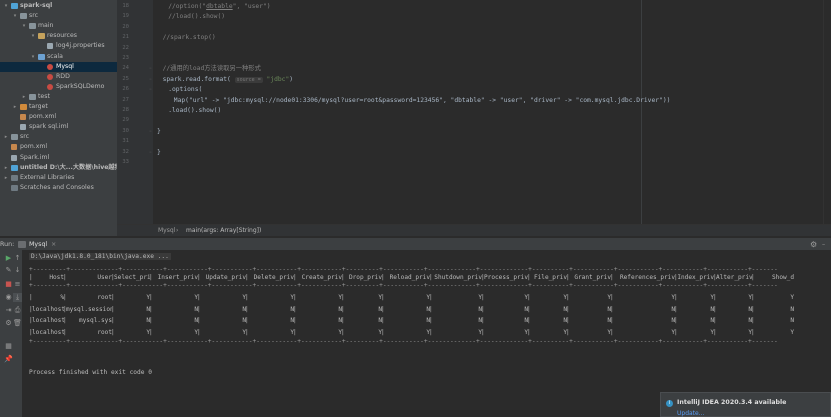  Describe the element at coordinates (14, 157) in the screenshot. I see `iml-file-icon` at that location.